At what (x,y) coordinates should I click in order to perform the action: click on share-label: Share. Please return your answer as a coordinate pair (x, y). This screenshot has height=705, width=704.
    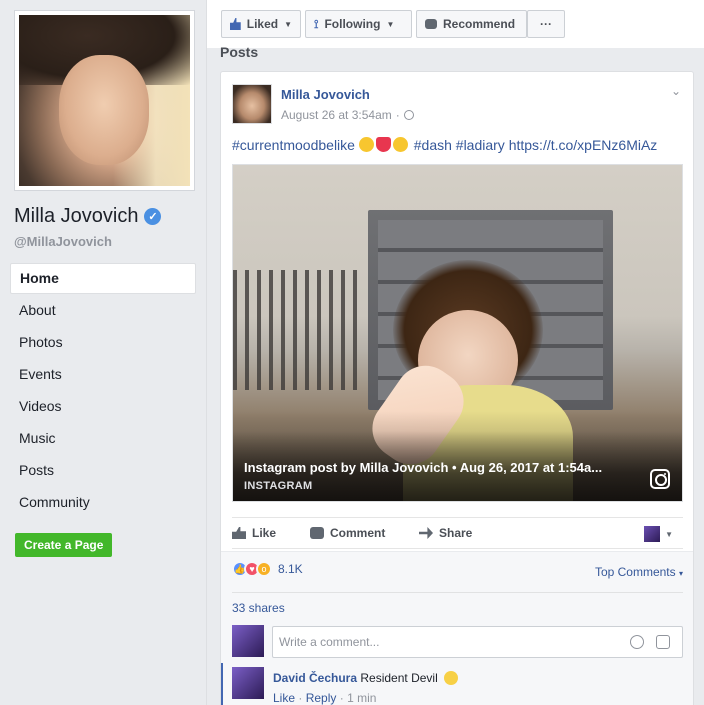
    Looking at the image, I should click on (456, 533).